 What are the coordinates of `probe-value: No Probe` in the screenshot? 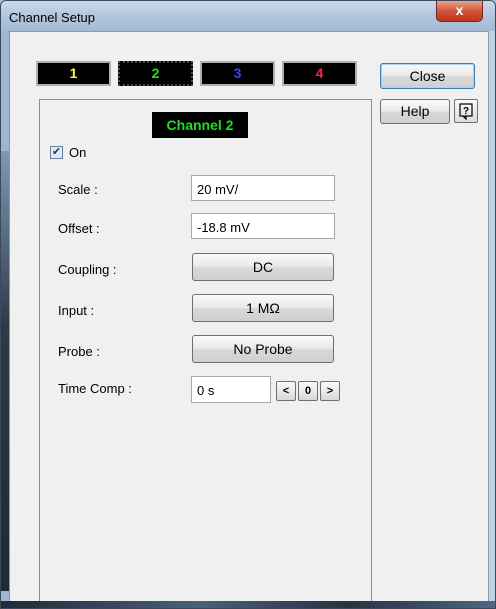 It's located at (263, 349).